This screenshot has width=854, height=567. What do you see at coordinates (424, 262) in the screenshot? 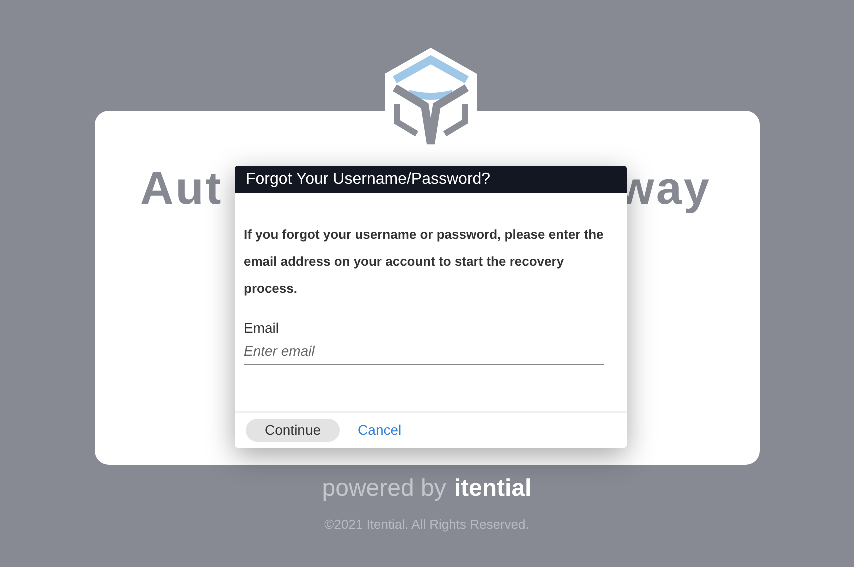
I see `dialog-message: If you forgot your username or password, please enter the email address on your account to start the recovery process.` at bounding box center [424, 262].